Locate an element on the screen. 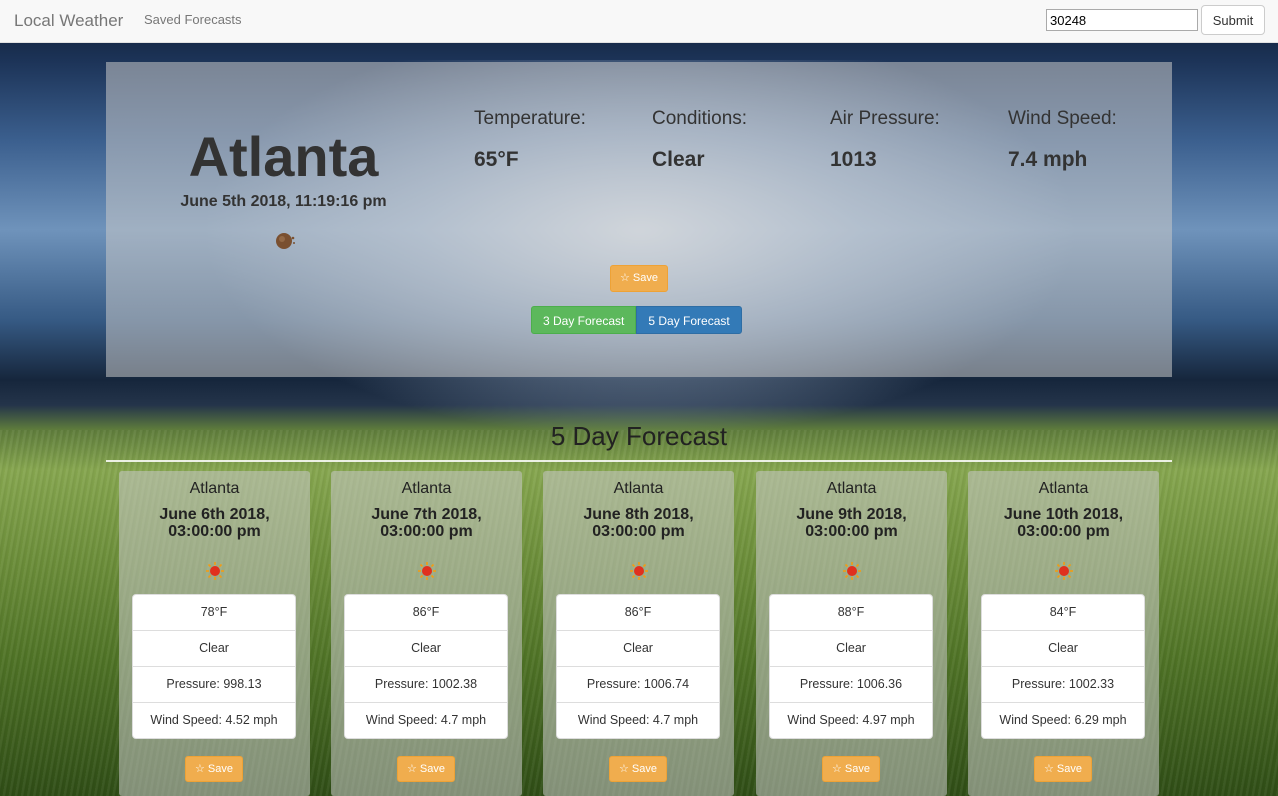 The height and width of the screenshot is (796, 1278). forecast-date: June 10th 2018, 03:00:00 pm is located at coordinates (1063, 523).